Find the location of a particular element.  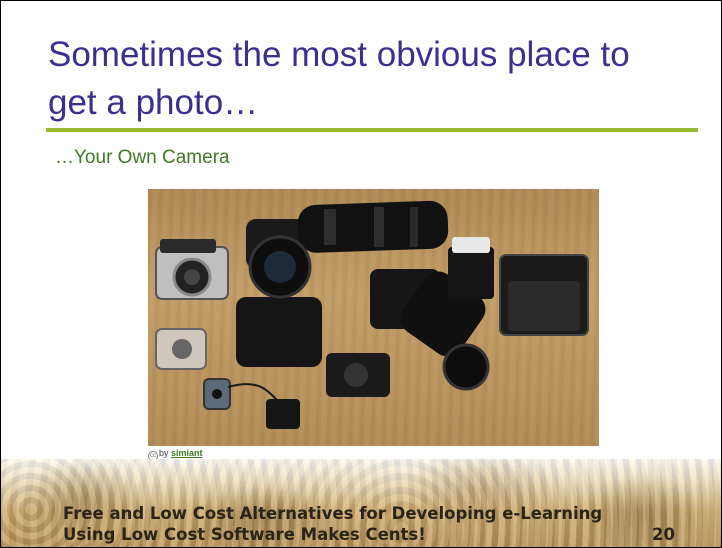

slide-subtitle: …Your Own Camera is located at coordinates (142, 157).